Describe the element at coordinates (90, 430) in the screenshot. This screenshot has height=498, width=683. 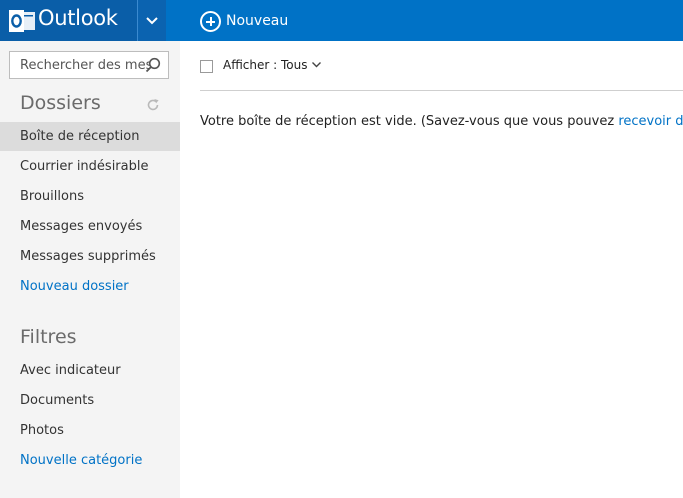
I see `filter-photos: Photos` at that location.